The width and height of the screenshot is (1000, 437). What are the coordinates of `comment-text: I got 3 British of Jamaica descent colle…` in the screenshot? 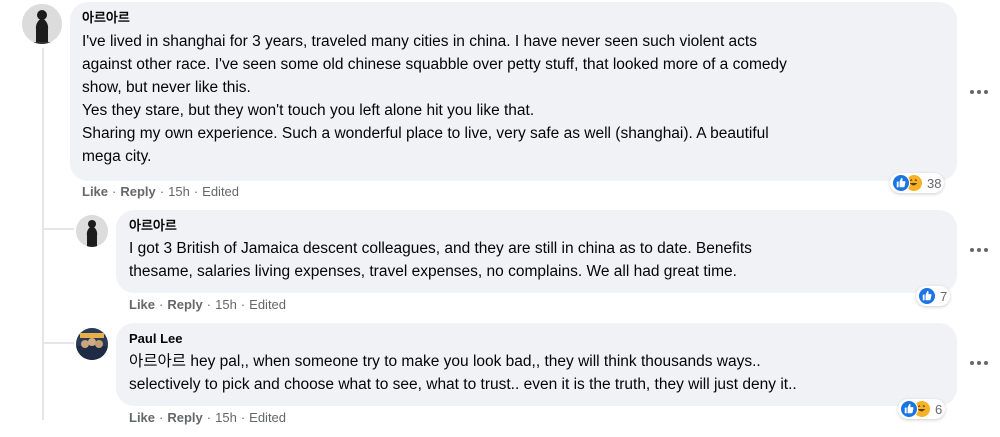 It's located at (536, 260).